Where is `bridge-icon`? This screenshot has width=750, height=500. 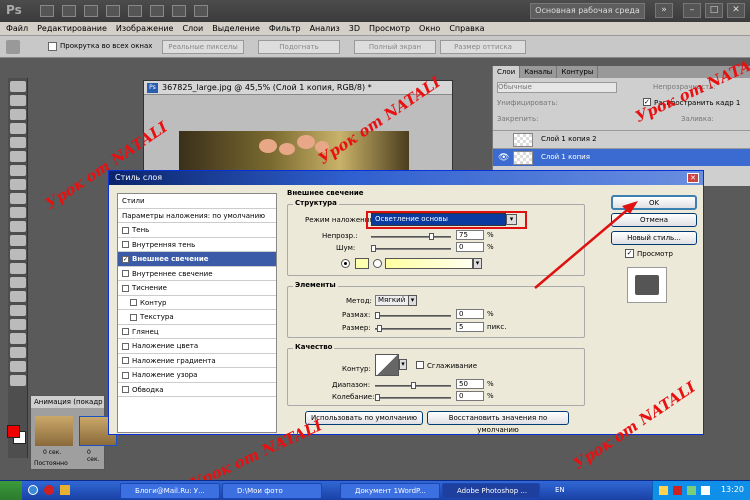 bridge-icon is located at coordinates (47, 11).